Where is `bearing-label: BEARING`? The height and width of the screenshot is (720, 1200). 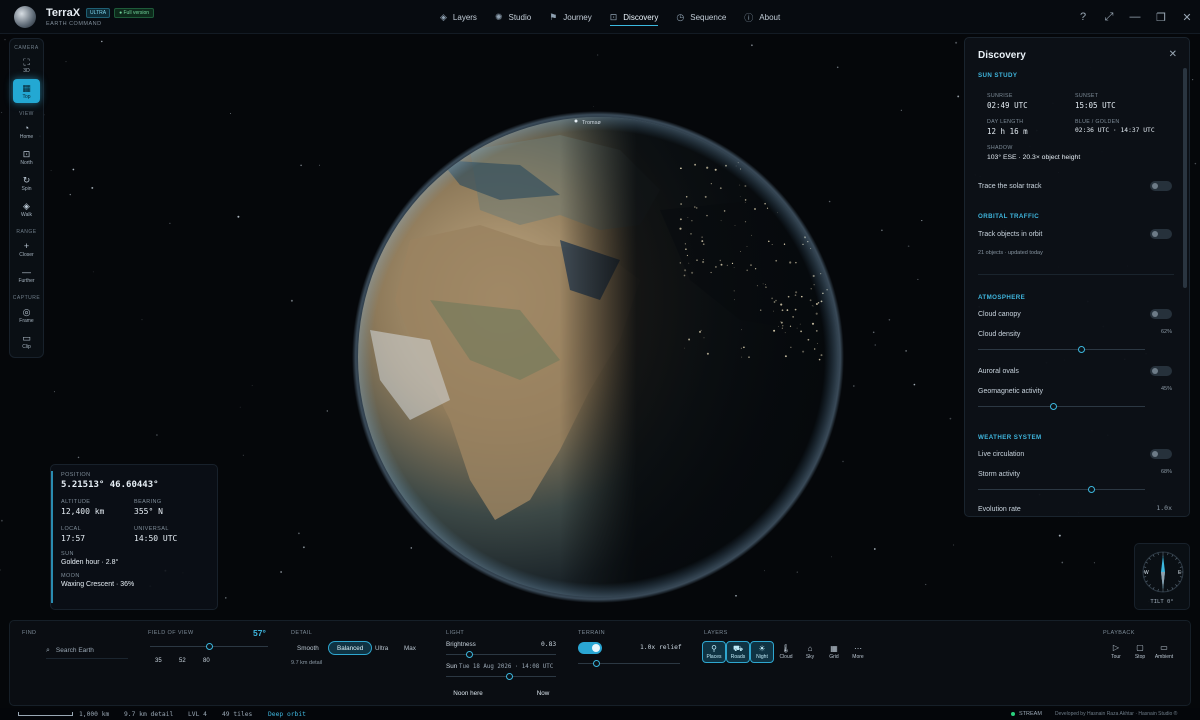 bearing-label: BEARING is located at coordinates (148, 502).